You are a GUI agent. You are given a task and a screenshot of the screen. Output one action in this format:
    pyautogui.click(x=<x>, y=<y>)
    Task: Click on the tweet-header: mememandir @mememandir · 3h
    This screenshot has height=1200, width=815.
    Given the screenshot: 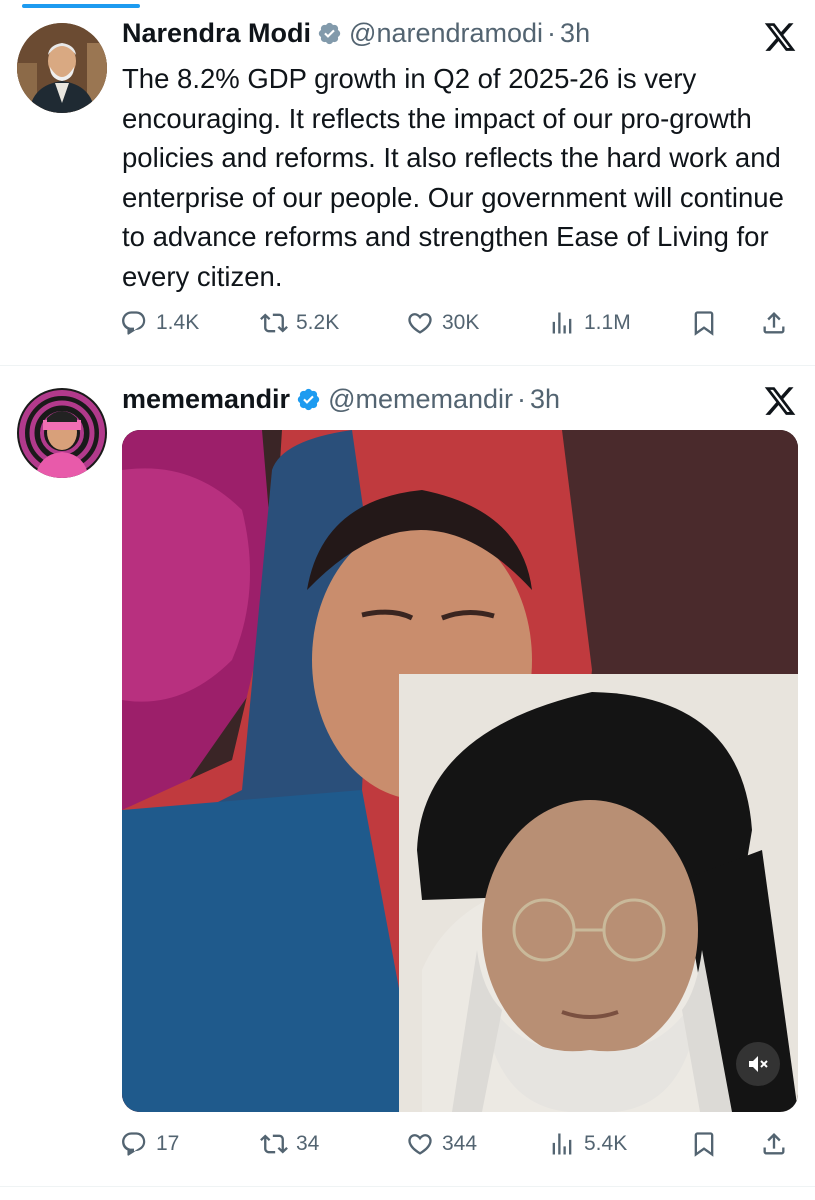 What is the action you would take?
    pyautogui.click(x=468, y=399)
    